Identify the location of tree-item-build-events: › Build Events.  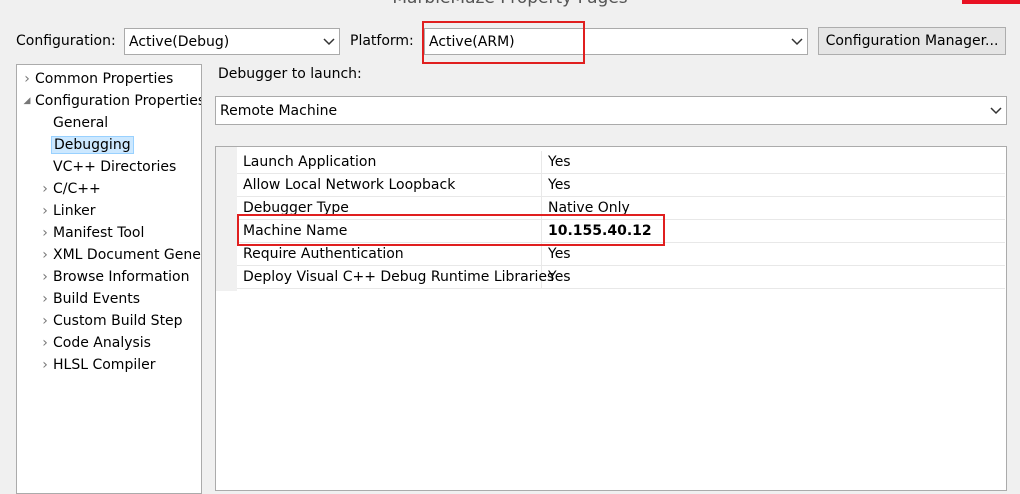
(90, 299).